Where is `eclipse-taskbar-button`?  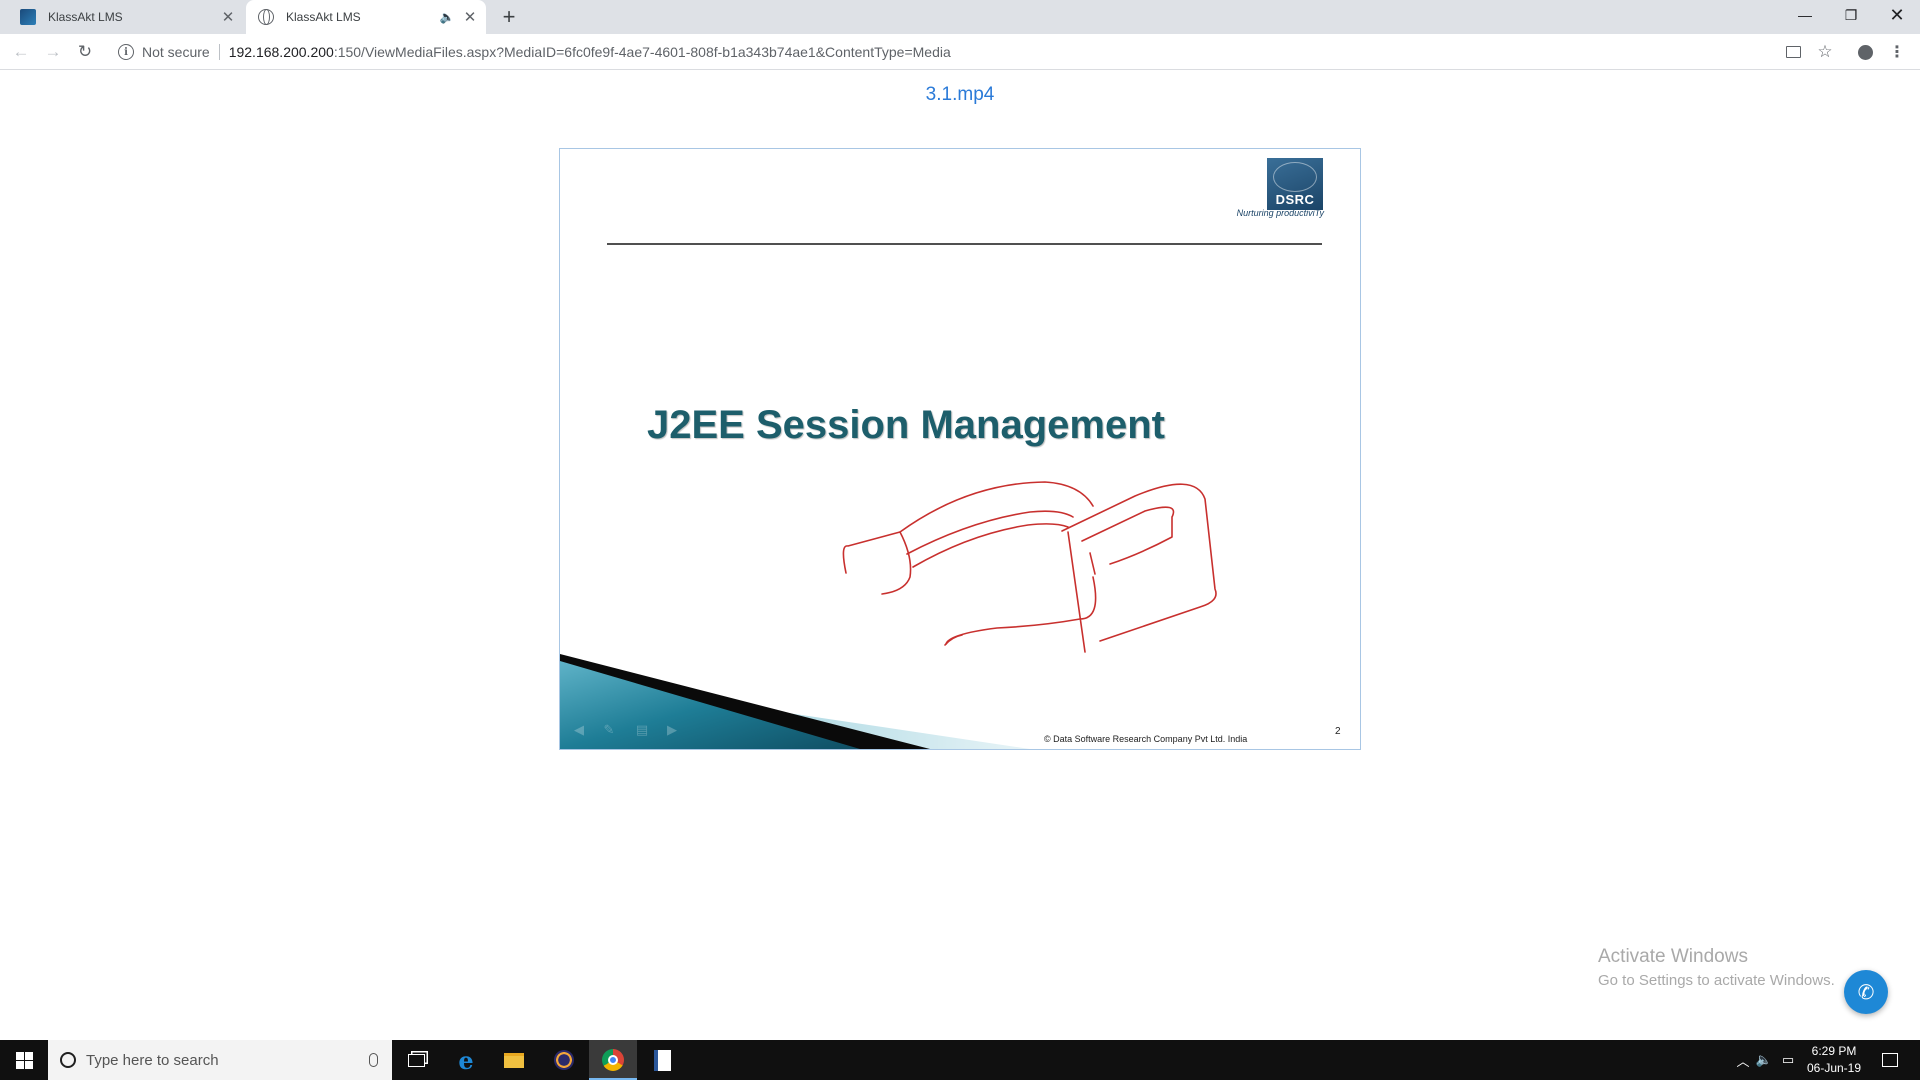 eclipse-taskbar-button is located at coordinates (564, 1060).